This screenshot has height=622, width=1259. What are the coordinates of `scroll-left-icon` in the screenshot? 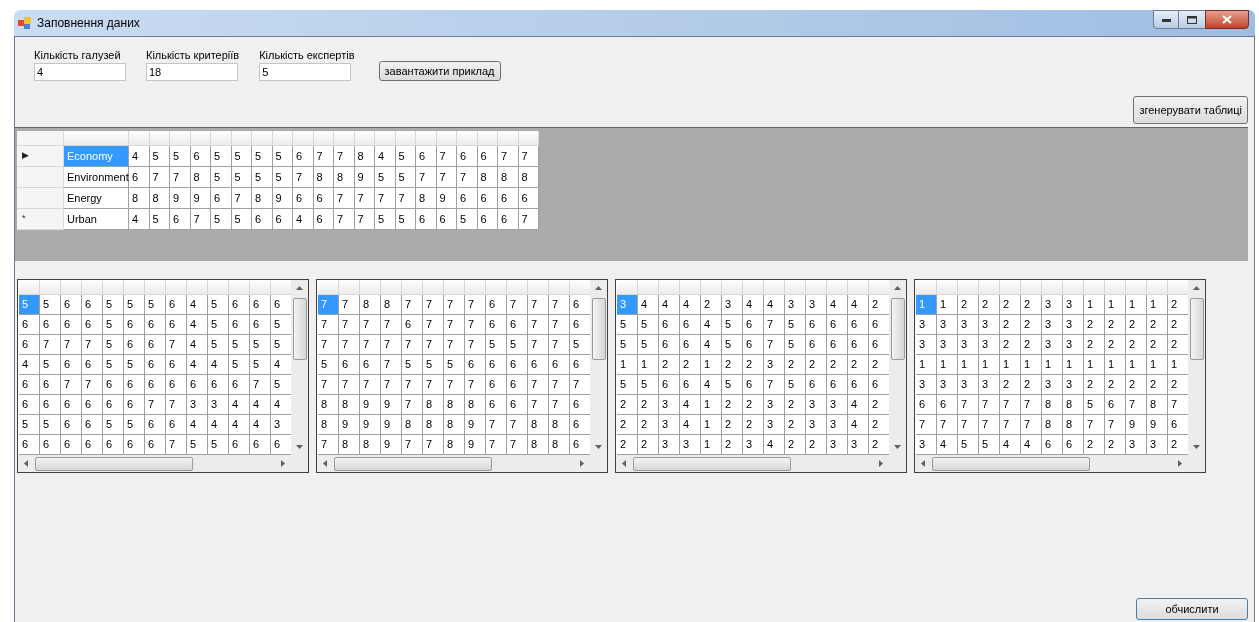 It's located at (624, 463).